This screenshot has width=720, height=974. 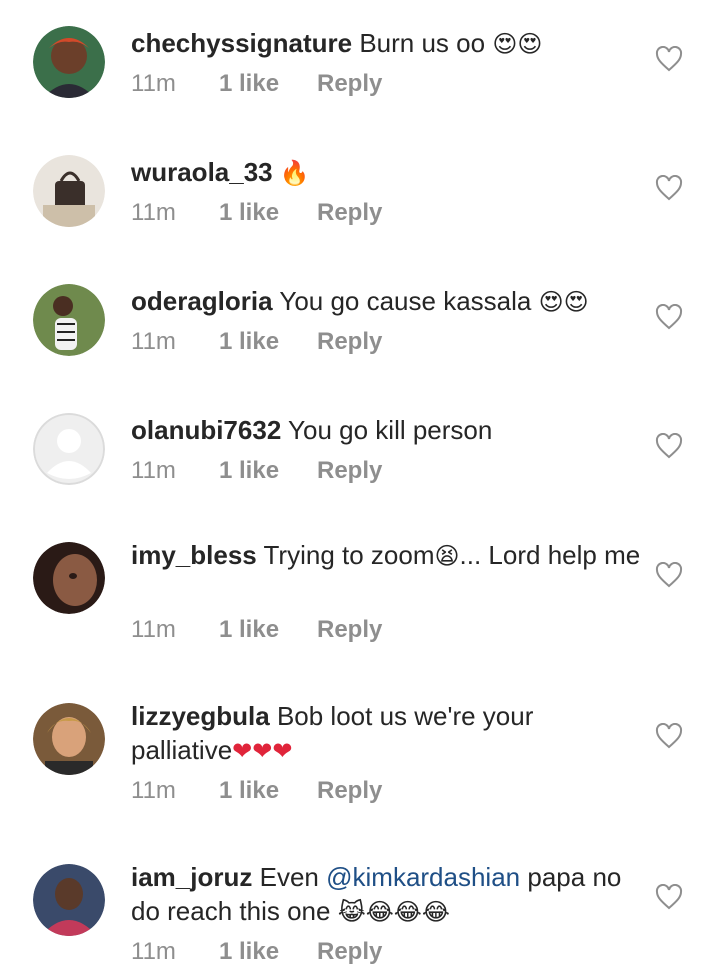 I want to click on tired-face-emoji-icon: 😫, so click(x=447, y=556).